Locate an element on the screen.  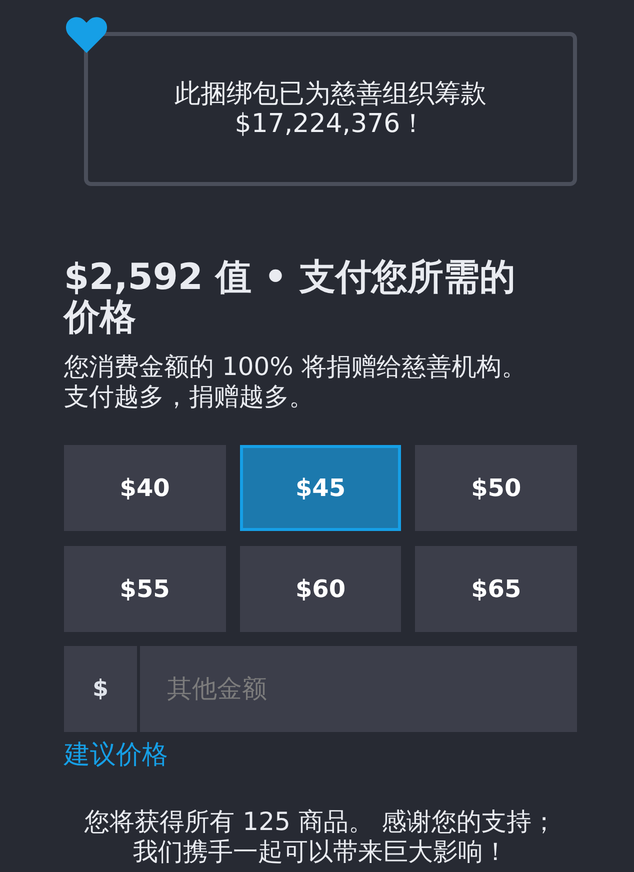
thanks-text: 您将获得所有 125 商品。 感谢您的支持；我们携手一起可以带来巨大影响！ is located at coordinates (321, 837).